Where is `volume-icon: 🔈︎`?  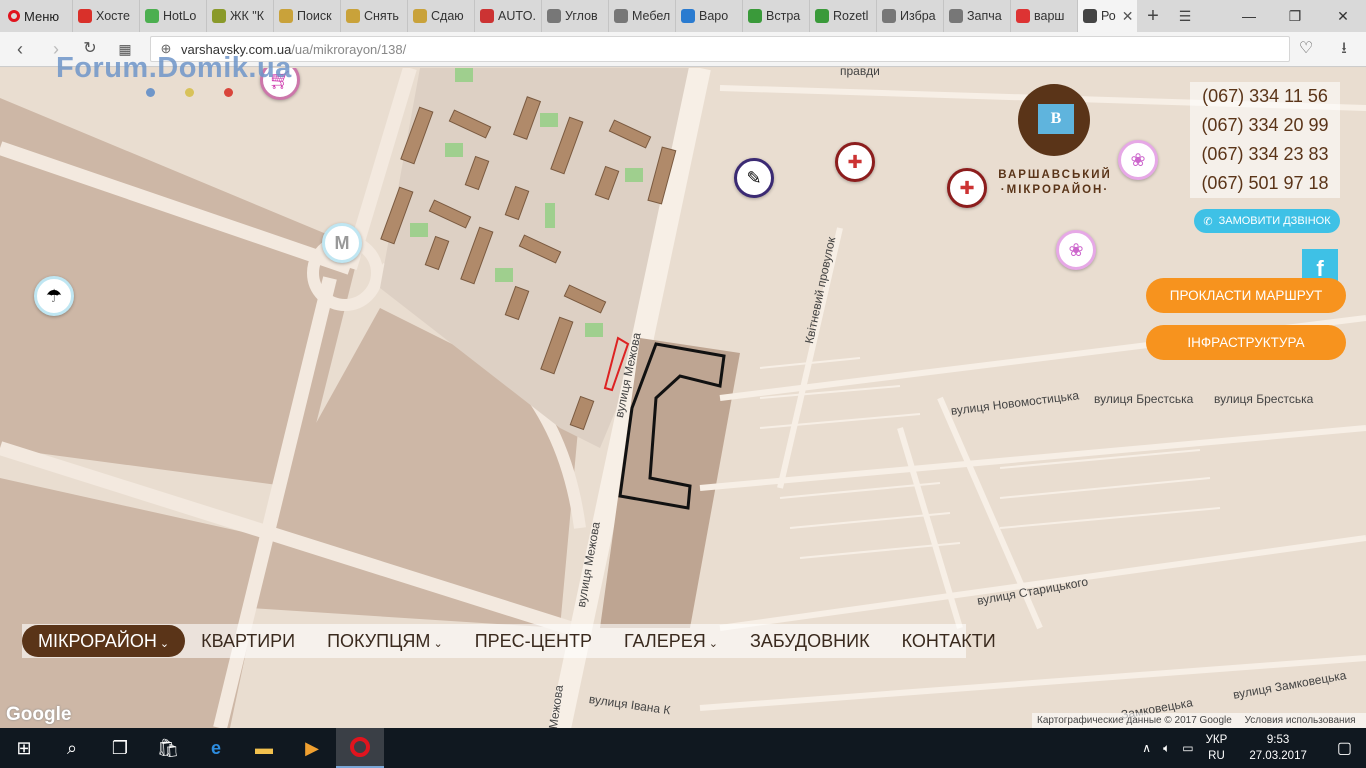 volume-icon: 🔈︎ is located at coordinates (1166, 748).